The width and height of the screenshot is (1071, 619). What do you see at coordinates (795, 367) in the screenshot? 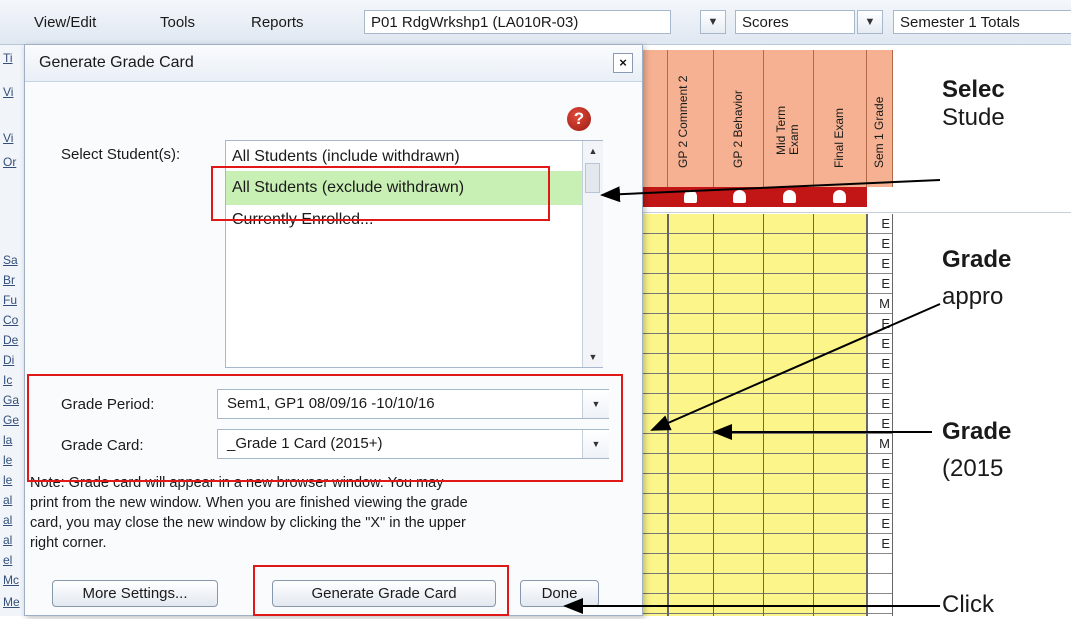
I see `arrow-to-grade-period` at bounding box center [795, 367].